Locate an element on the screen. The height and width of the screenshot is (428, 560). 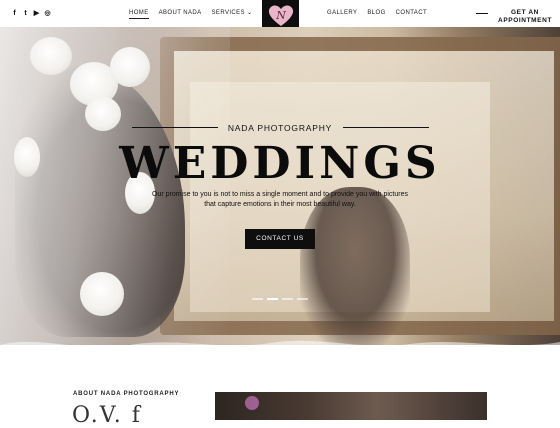
get-appointment-button: GET AN APPOINTMENT is located at coordinates (525, 17).